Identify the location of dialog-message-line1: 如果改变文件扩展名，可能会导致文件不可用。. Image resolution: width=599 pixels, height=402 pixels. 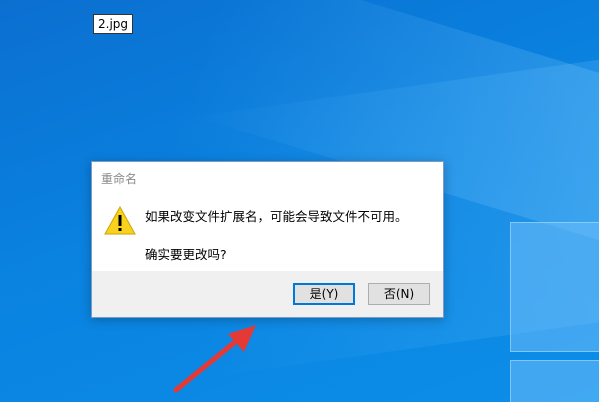
(276, 216).